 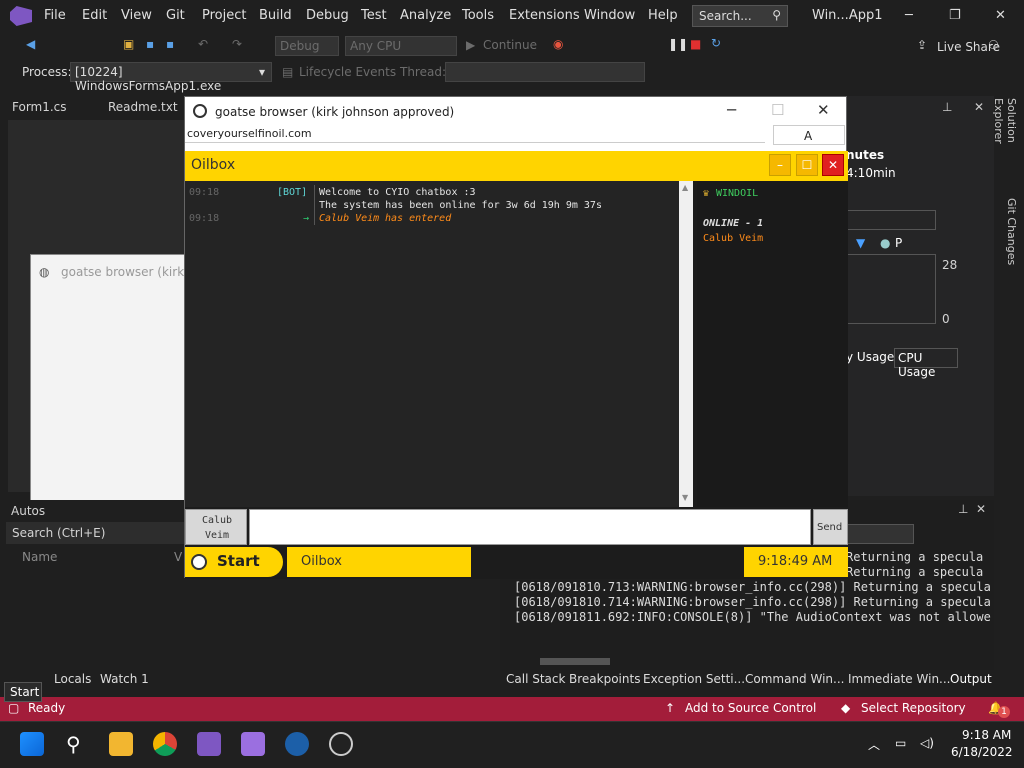 I want to click on visual-studio-icon, so click(x=209, y=744).